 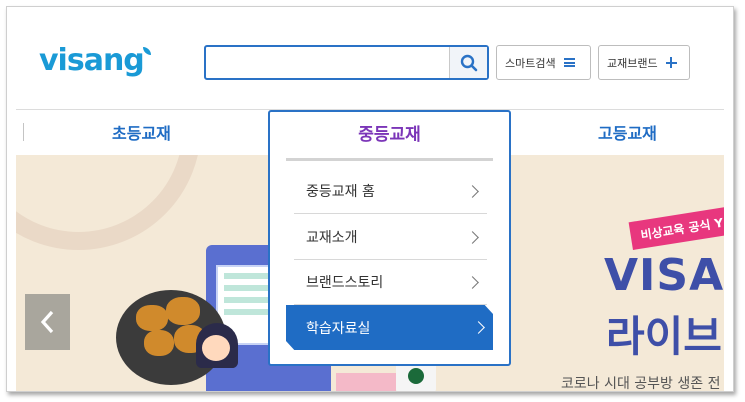 I want to click on banner-tag: 비상교육 공식 Y, so click(x=676, y=226).